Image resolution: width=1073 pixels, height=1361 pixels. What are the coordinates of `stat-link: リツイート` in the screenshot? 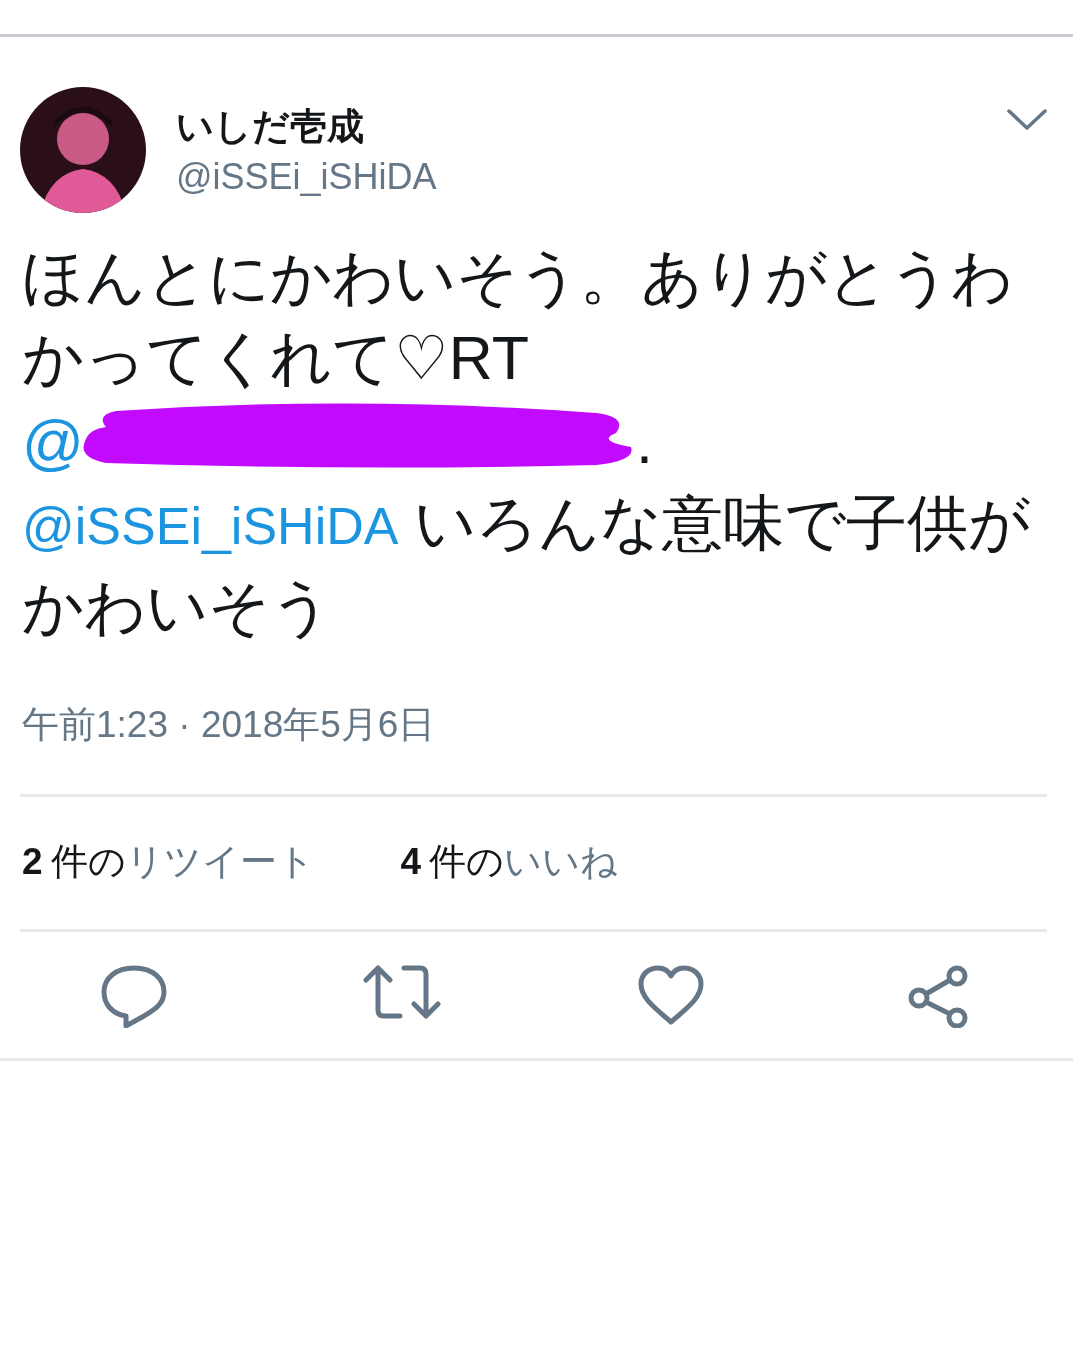 It's located at (220, 862).